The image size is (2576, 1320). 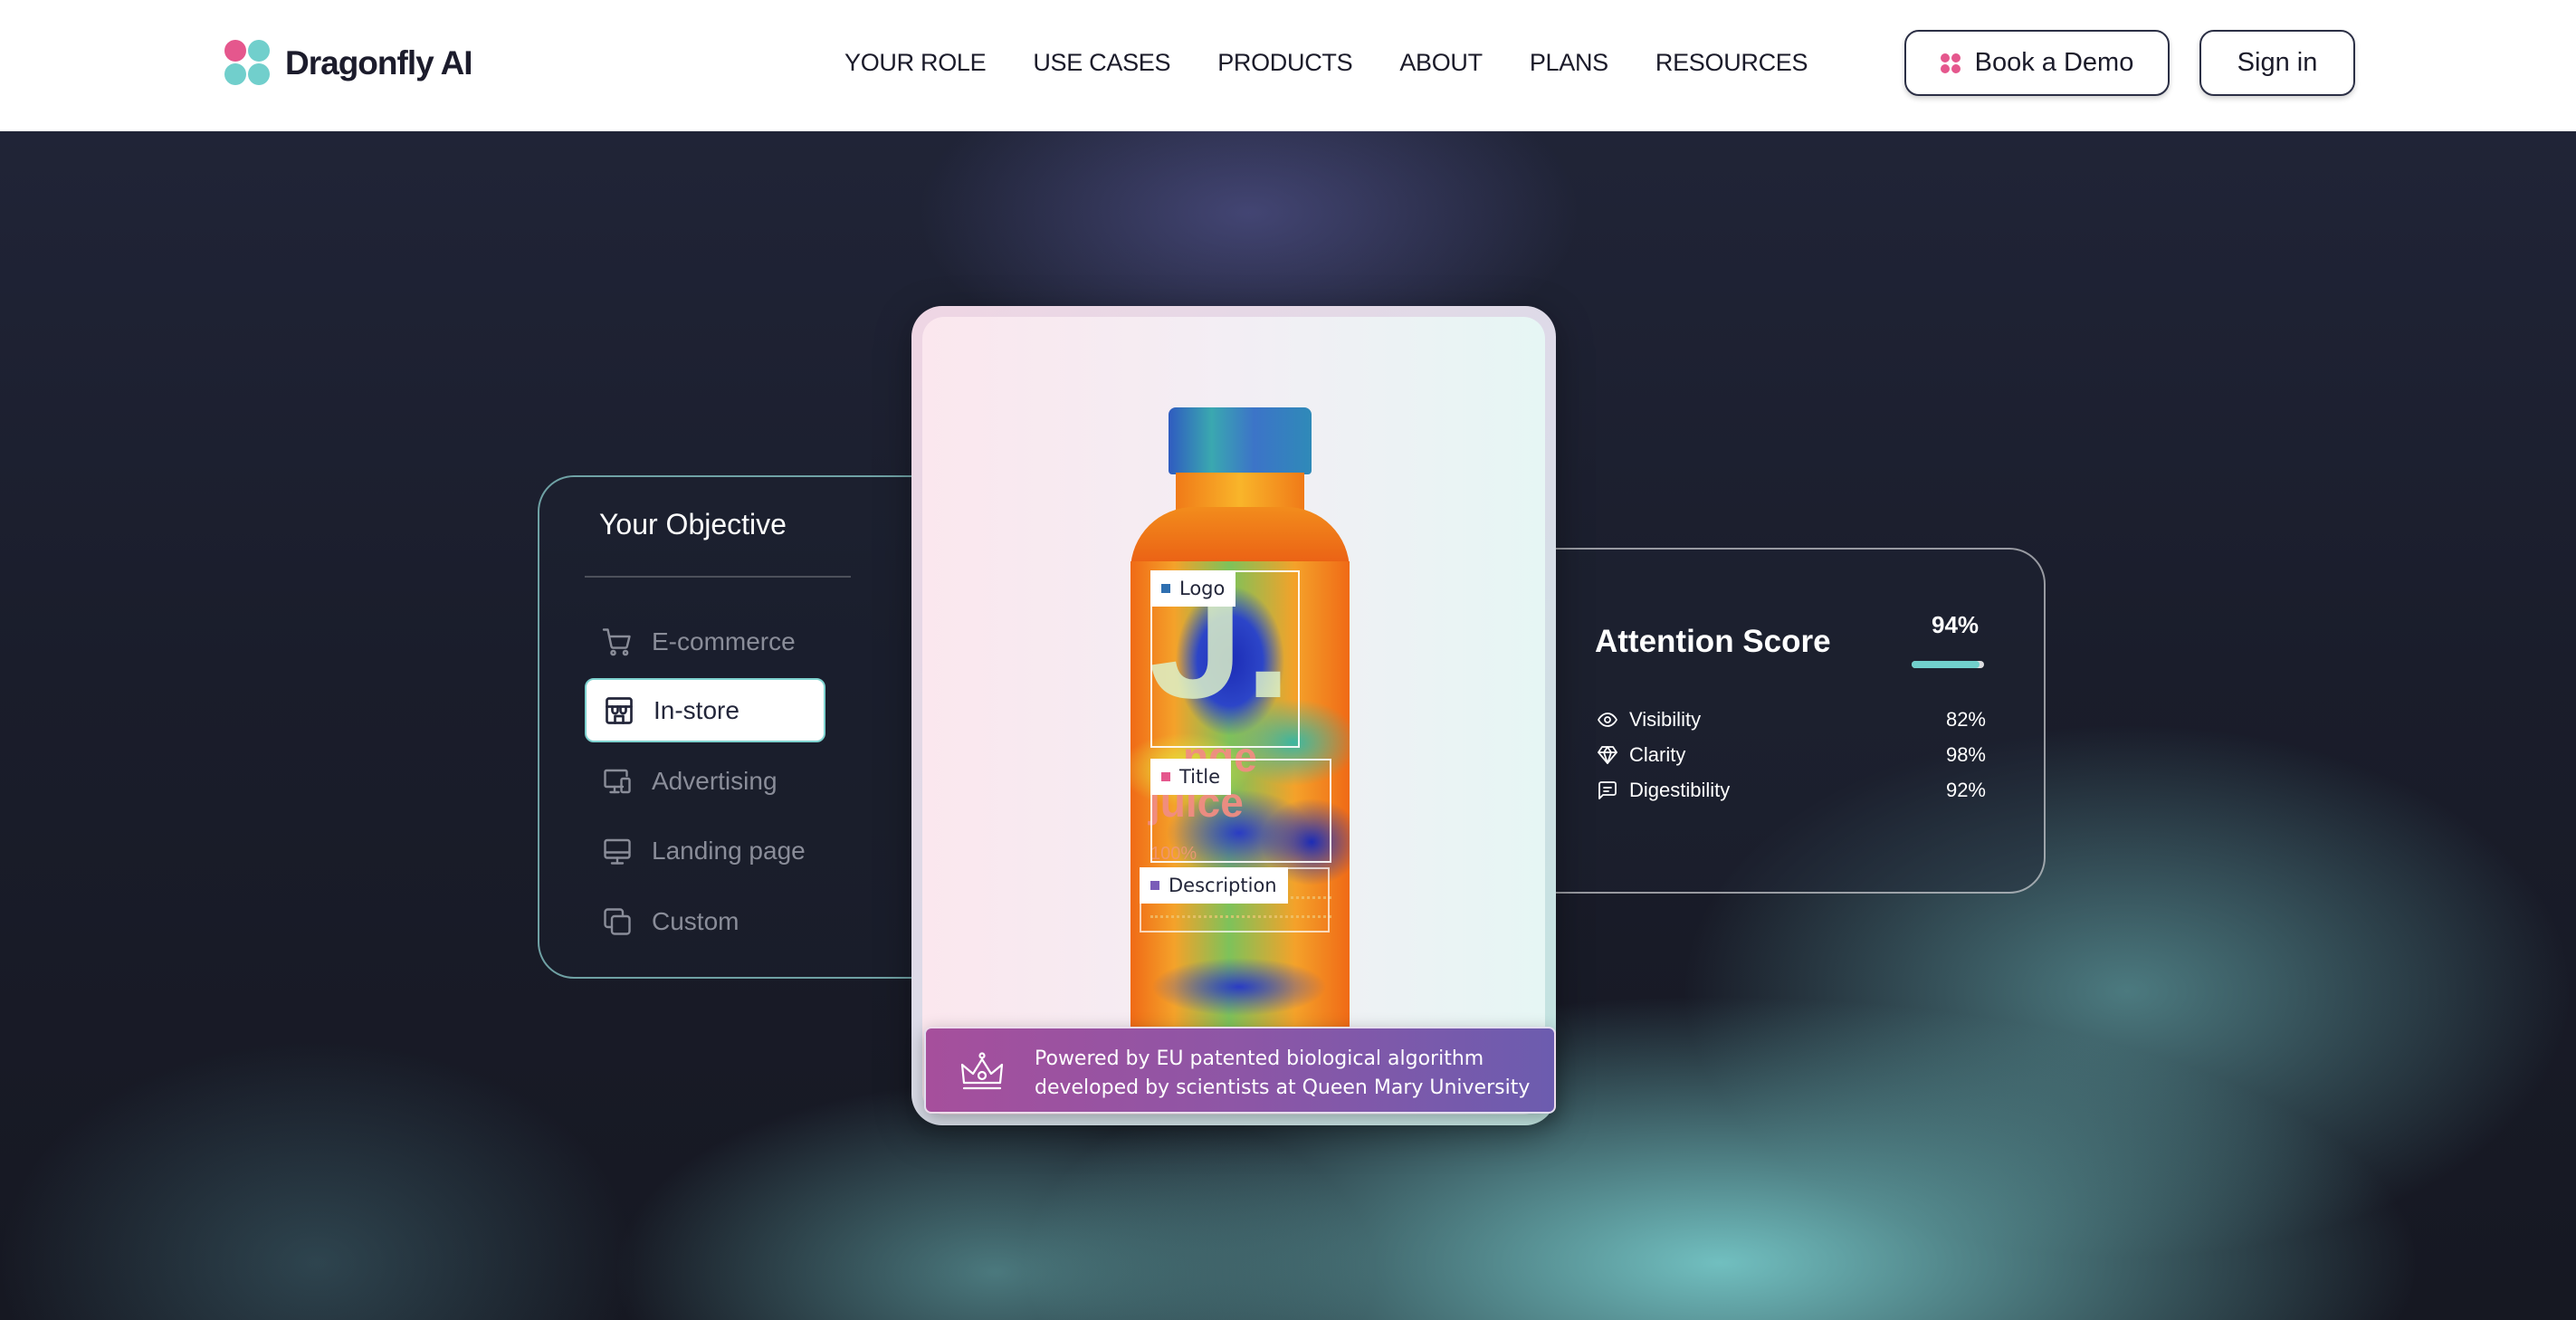 I want to click on metric-label: Clarity, so click(x=1658, y=754).